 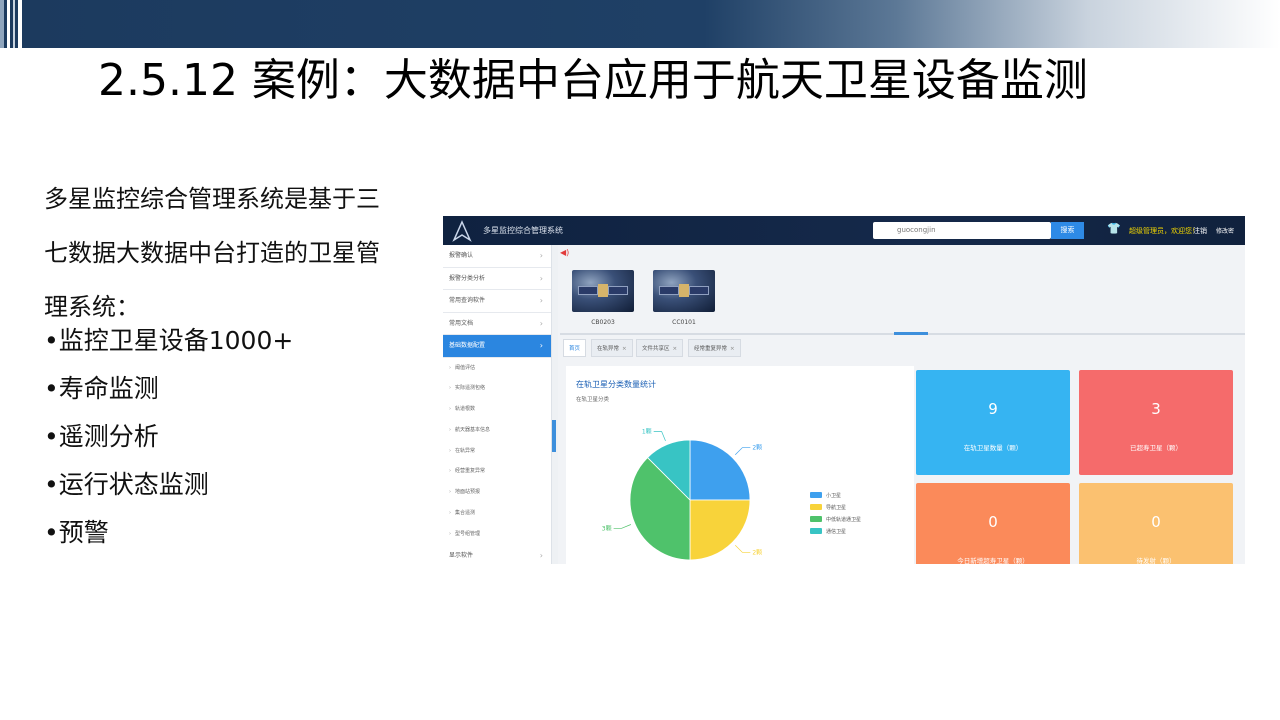 What do you see at coordinates (76, 532) in the screenshot?
I see `bullet-item: •预警` at bounding box center [76, 532].